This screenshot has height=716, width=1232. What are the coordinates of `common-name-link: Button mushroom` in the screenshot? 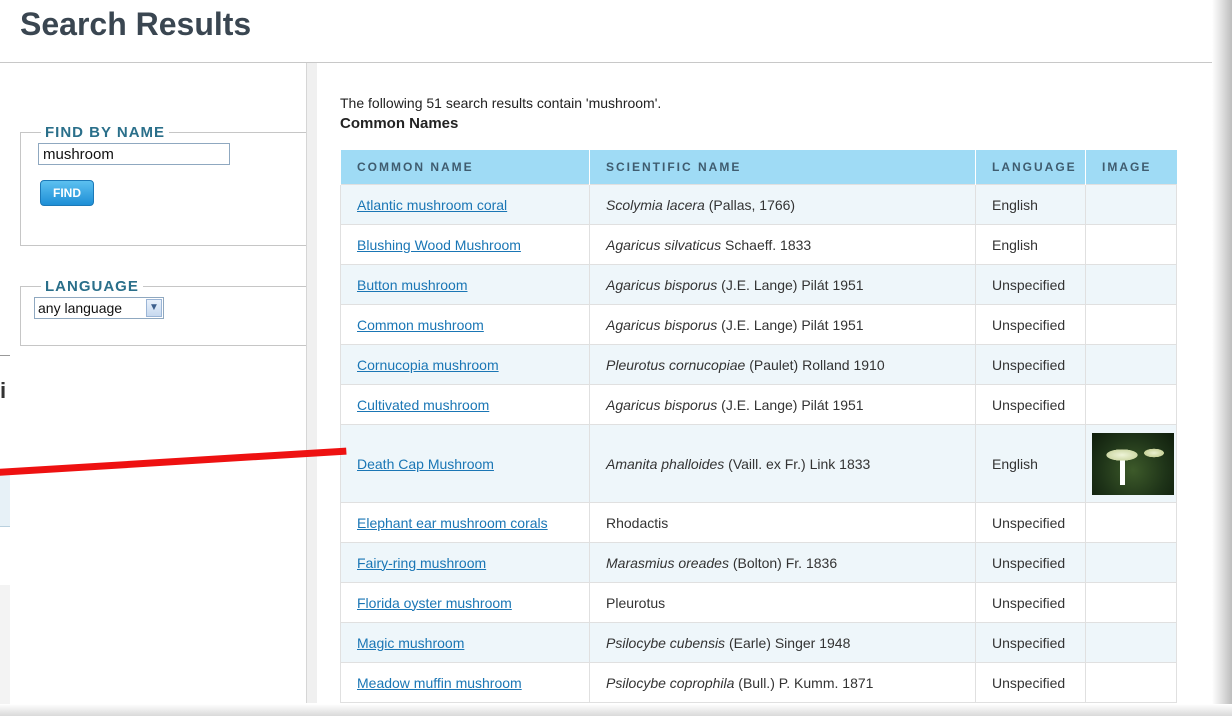 It's located at (412, 285).